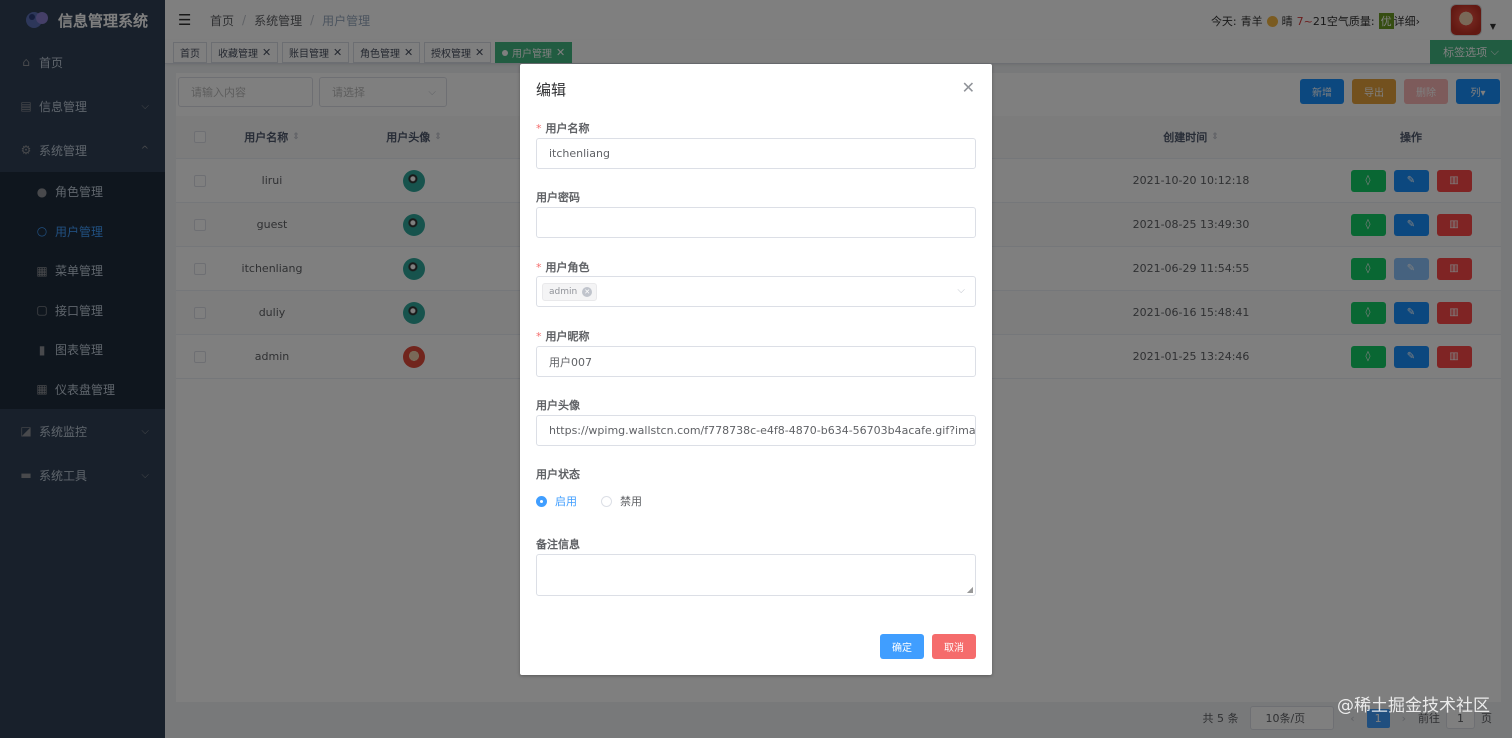 Image resolution: width=1512 pixels, height=738 pixels. What do you see at coordinates (756, 361) in the screenshot?
I see `nickname-field: 用户007` at bounding box center [756, 361].